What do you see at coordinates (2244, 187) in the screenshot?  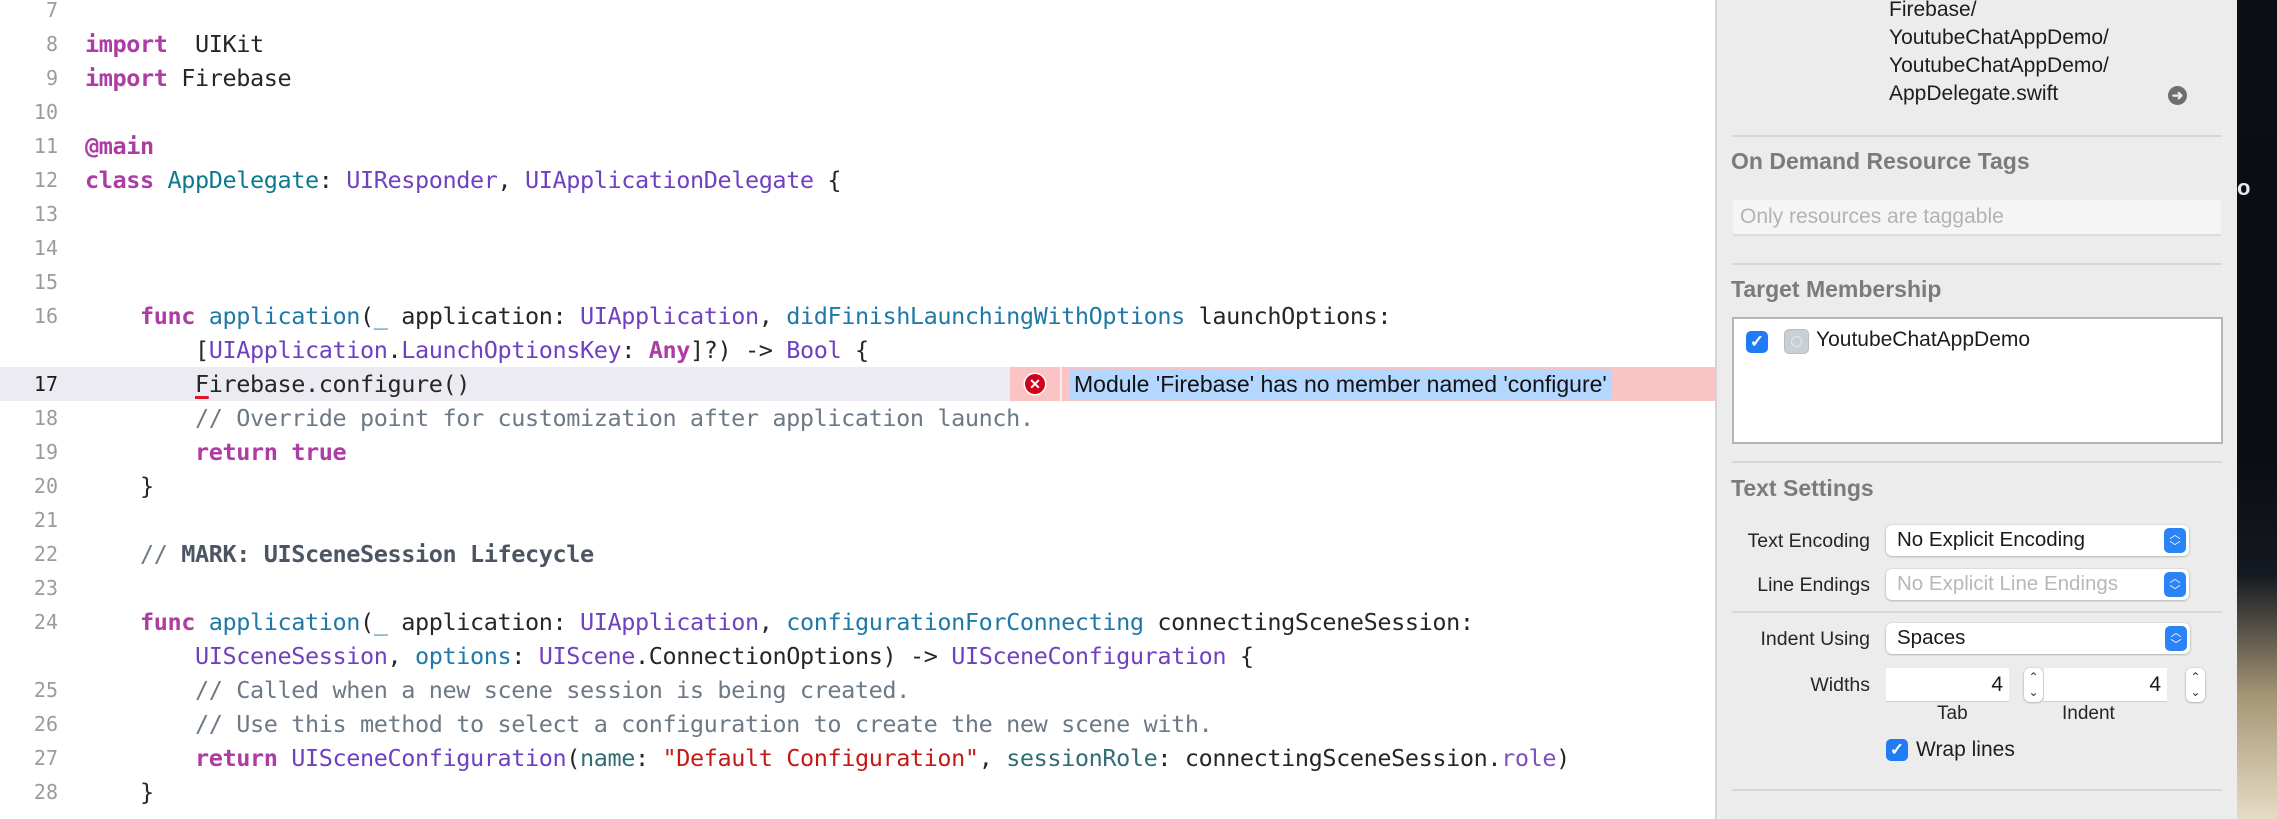 I see `desktop-label-fragment: o` at bounding box center [2244, 187].